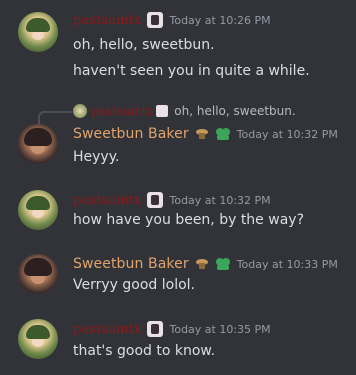 This screenshot has height=375, width=356. I want to click on message-header: pastsaintx Today at 10:26 PM, so click(172, 20).